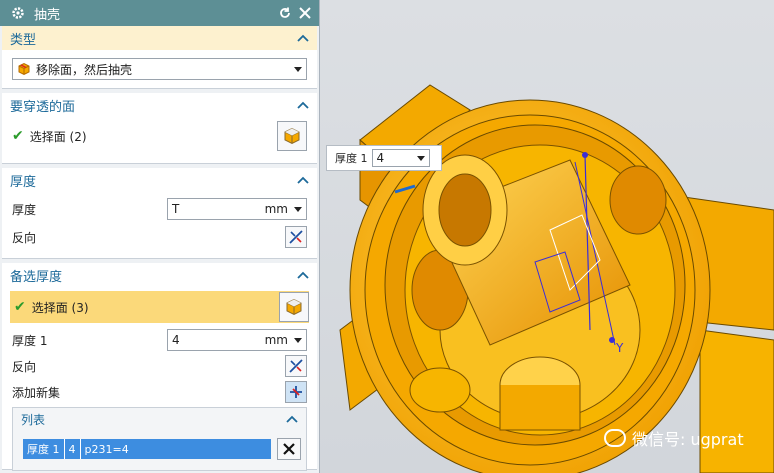 This screenshot has width=774, height=473. Describe the element at coordinates (147, 449) in the screenshot. I see `list-item: 厚度 1 4 p231=4` at that location.